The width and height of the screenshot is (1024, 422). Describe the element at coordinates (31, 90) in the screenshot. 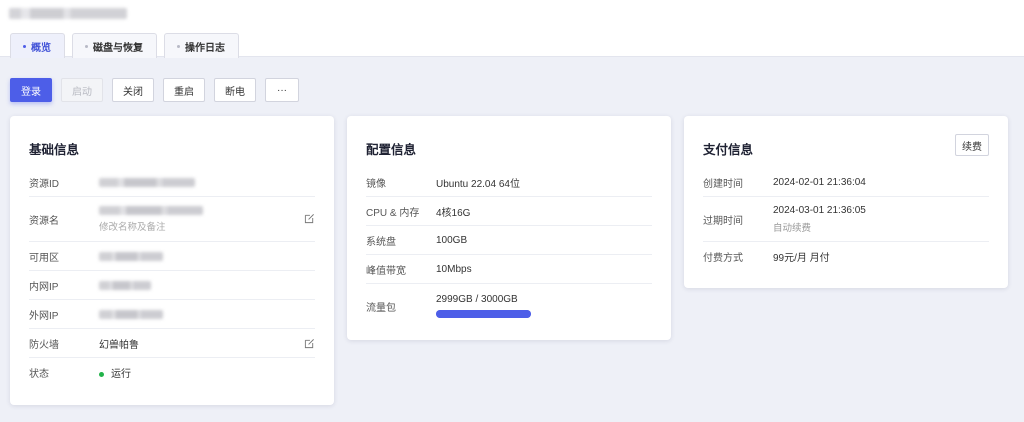

I see `login-button: 登录` at that location.